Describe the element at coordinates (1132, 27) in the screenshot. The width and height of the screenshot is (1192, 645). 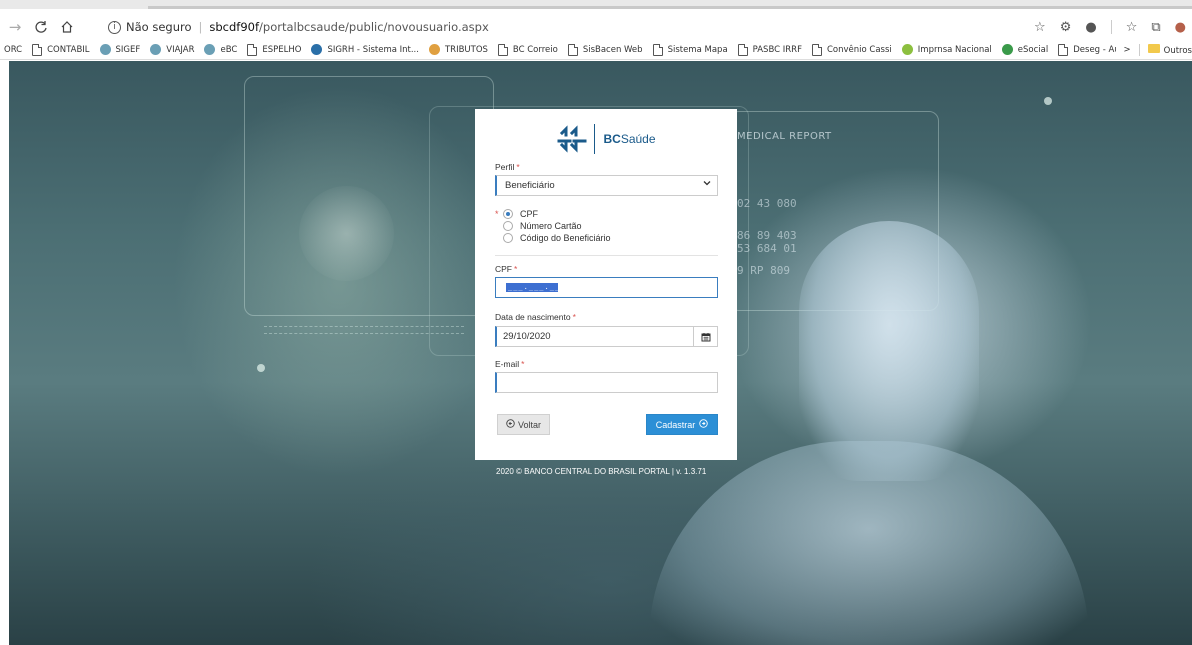
I see `favorites-icon: ☆` at that location.